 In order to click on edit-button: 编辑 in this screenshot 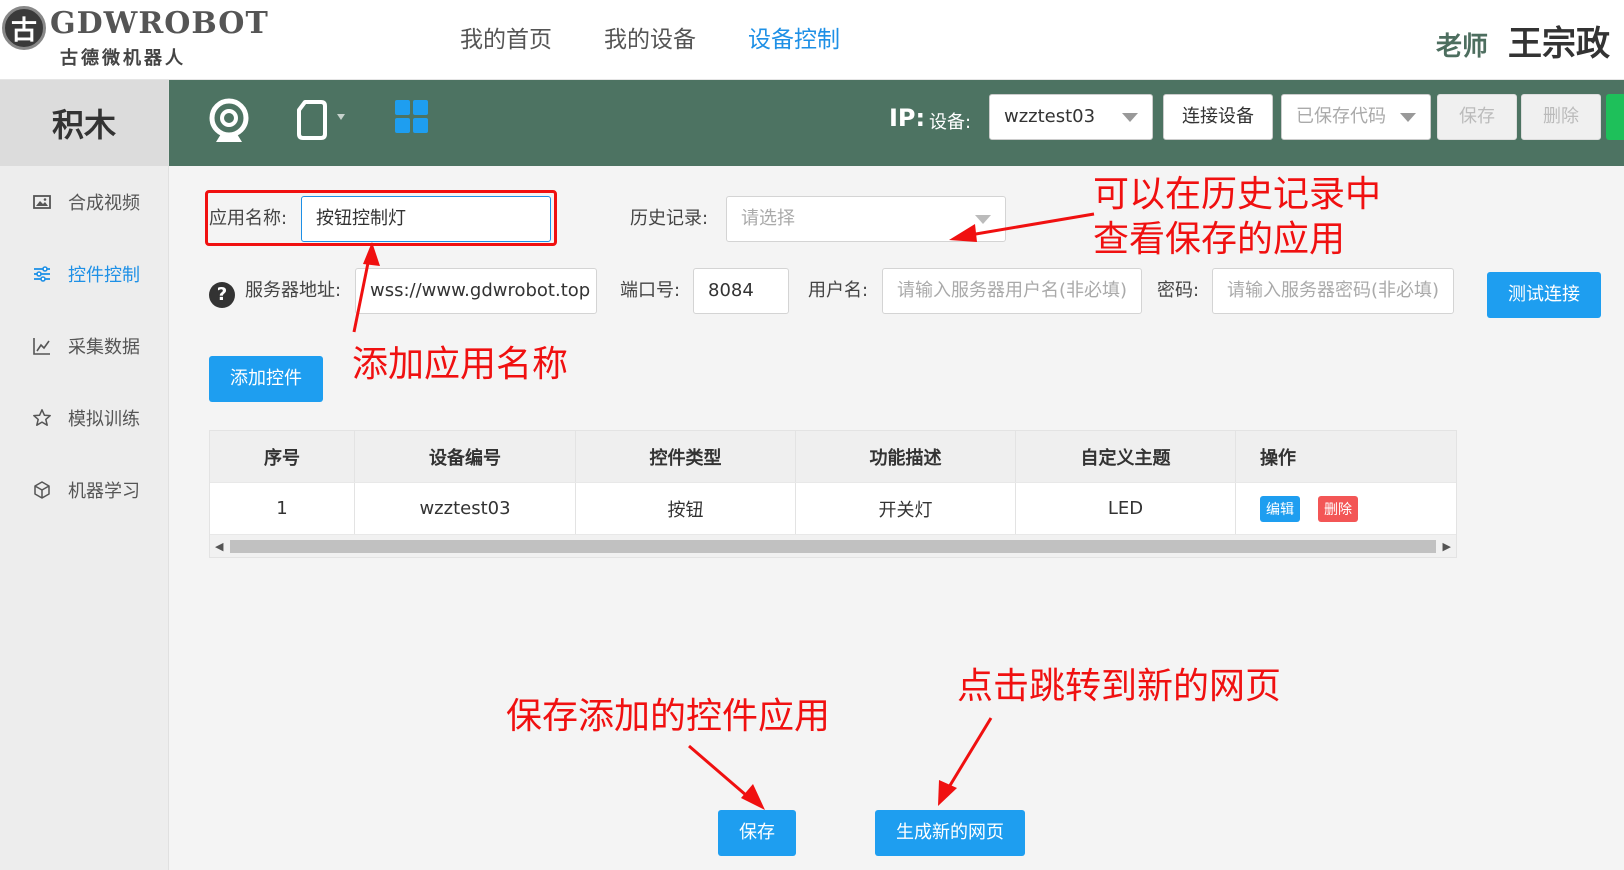, I will do `click(1280, 508)`.